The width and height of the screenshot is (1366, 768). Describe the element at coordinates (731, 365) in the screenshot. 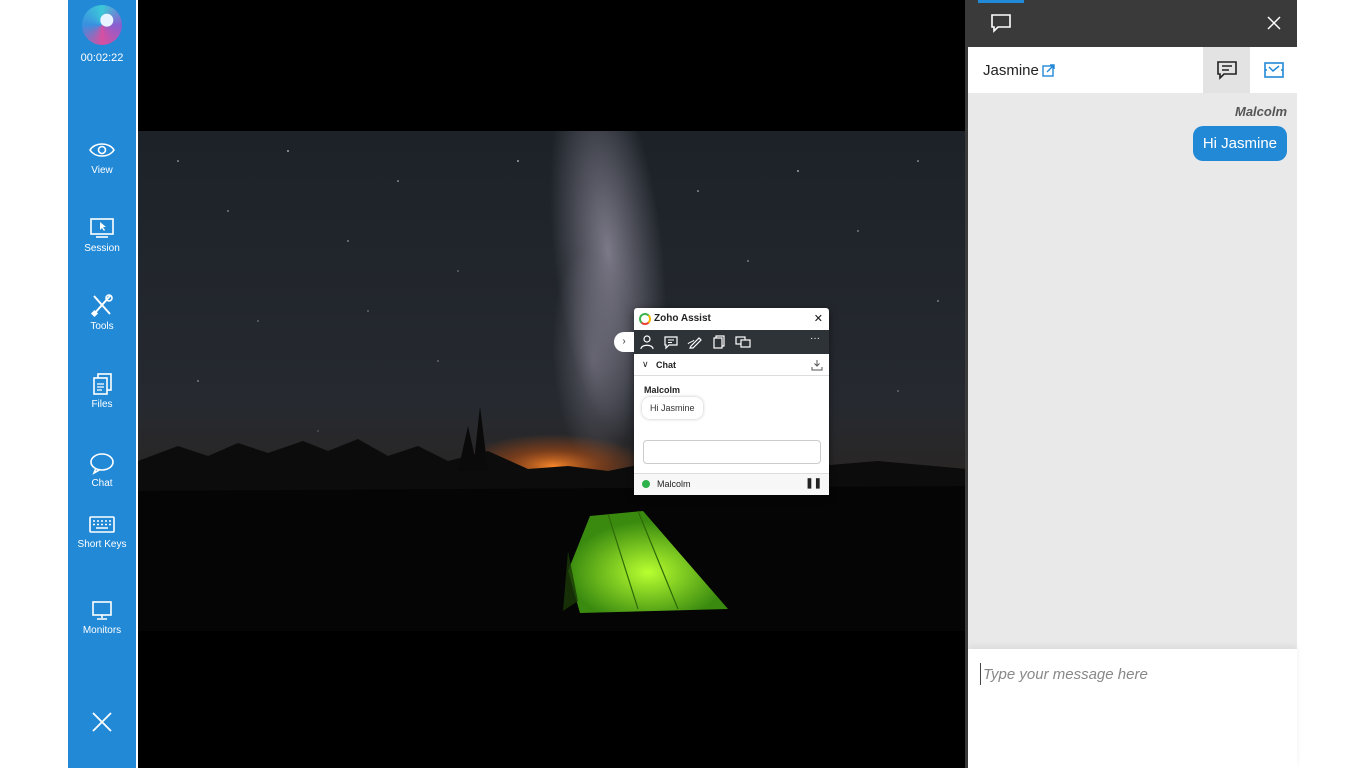

I see `widget-chat-header: ∨ Chat` at that location.